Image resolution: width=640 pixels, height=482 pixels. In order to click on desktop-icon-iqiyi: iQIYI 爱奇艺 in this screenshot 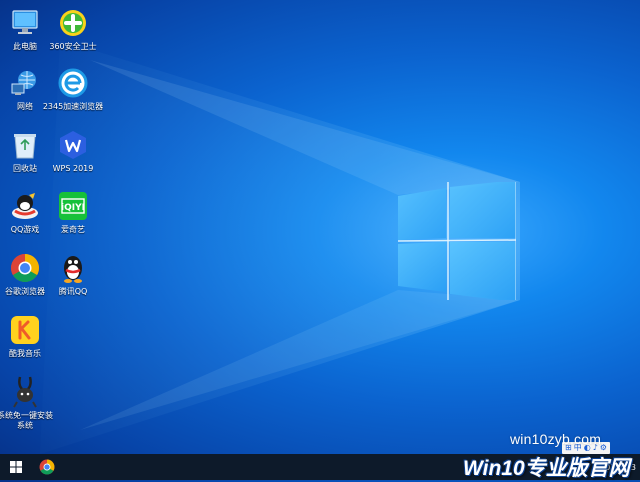, I will do `click(73, 212)`.